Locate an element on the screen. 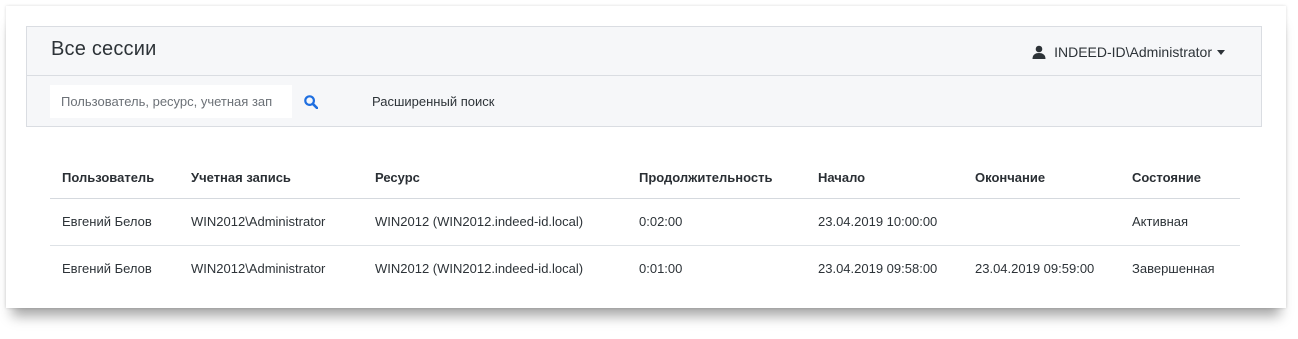  cell-duration: 0:02:00 is located at coordinates (661, 221).